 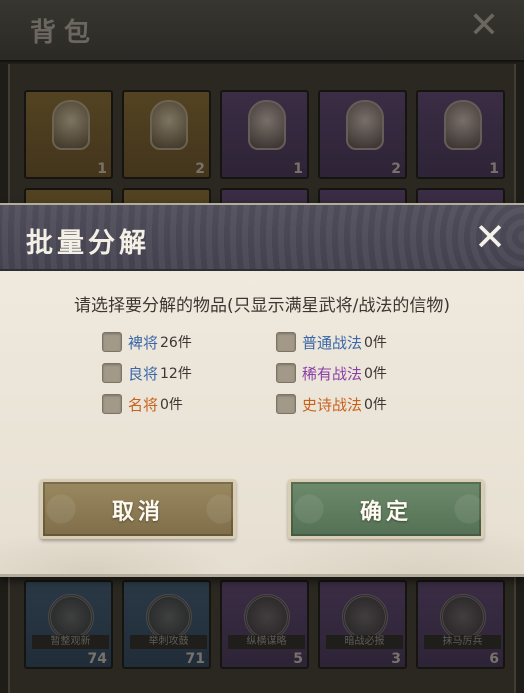 I want to click on option-mingjiang: 名将 0件, so click(x=142, y=404).